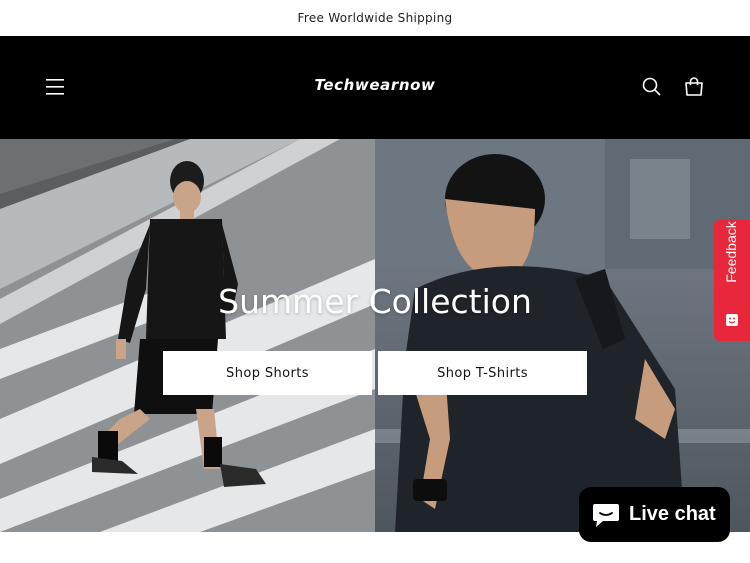 The width and height of the screenshot is (750, 563). What do you see at coordinates (482, 373) in the screenshot?
I see `shop-tshirts-button: Shop T-Shirts` at bounding box center [482, 373].